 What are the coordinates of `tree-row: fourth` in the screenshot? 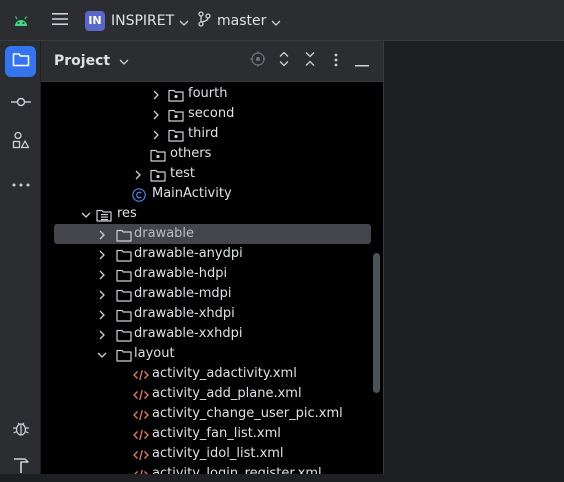 It's located at (212, 94).